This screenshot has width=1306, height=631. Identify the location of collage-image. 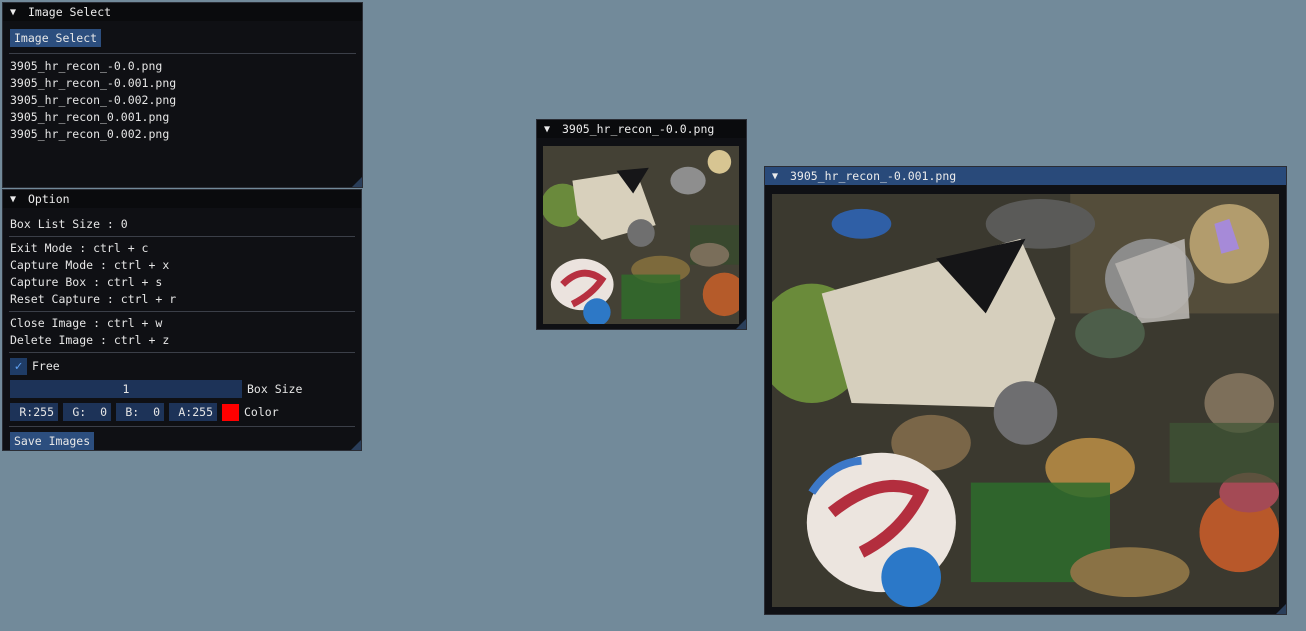
(641, 235).